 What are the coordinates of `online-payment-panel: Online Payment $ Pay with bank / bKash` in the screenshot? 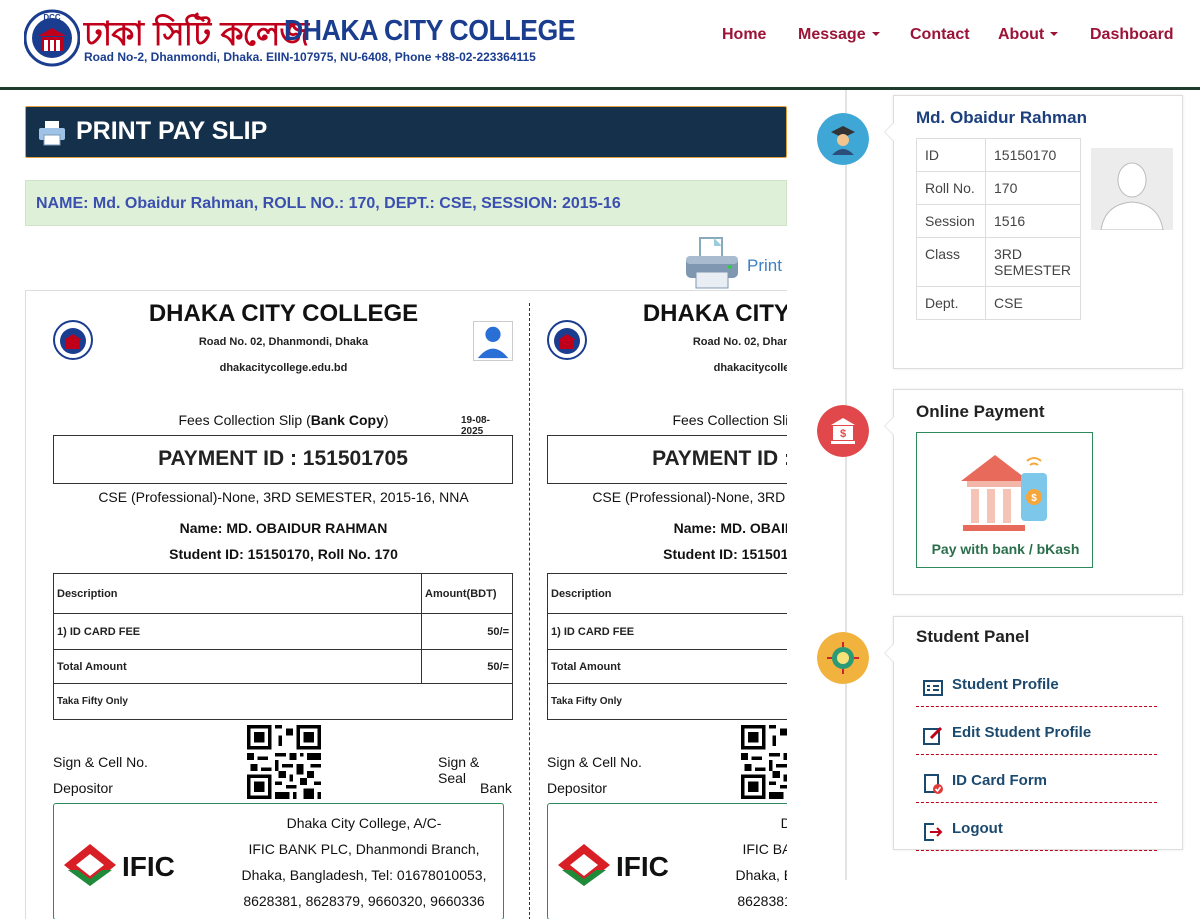 It's located at (1033, 492).